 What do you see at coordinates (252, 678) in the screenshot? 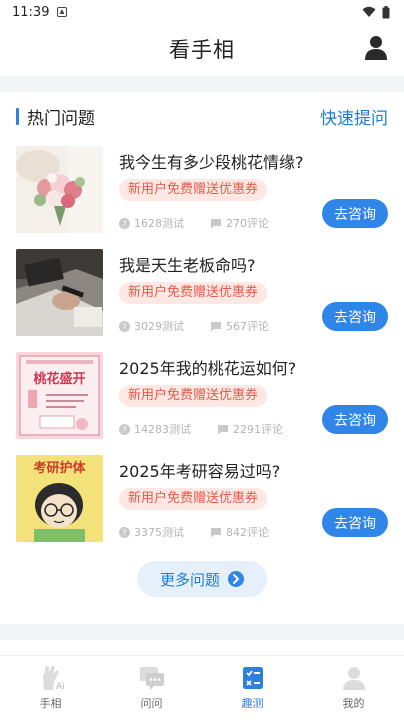
I see `quiz-icon` at bounding box center [252, 678].